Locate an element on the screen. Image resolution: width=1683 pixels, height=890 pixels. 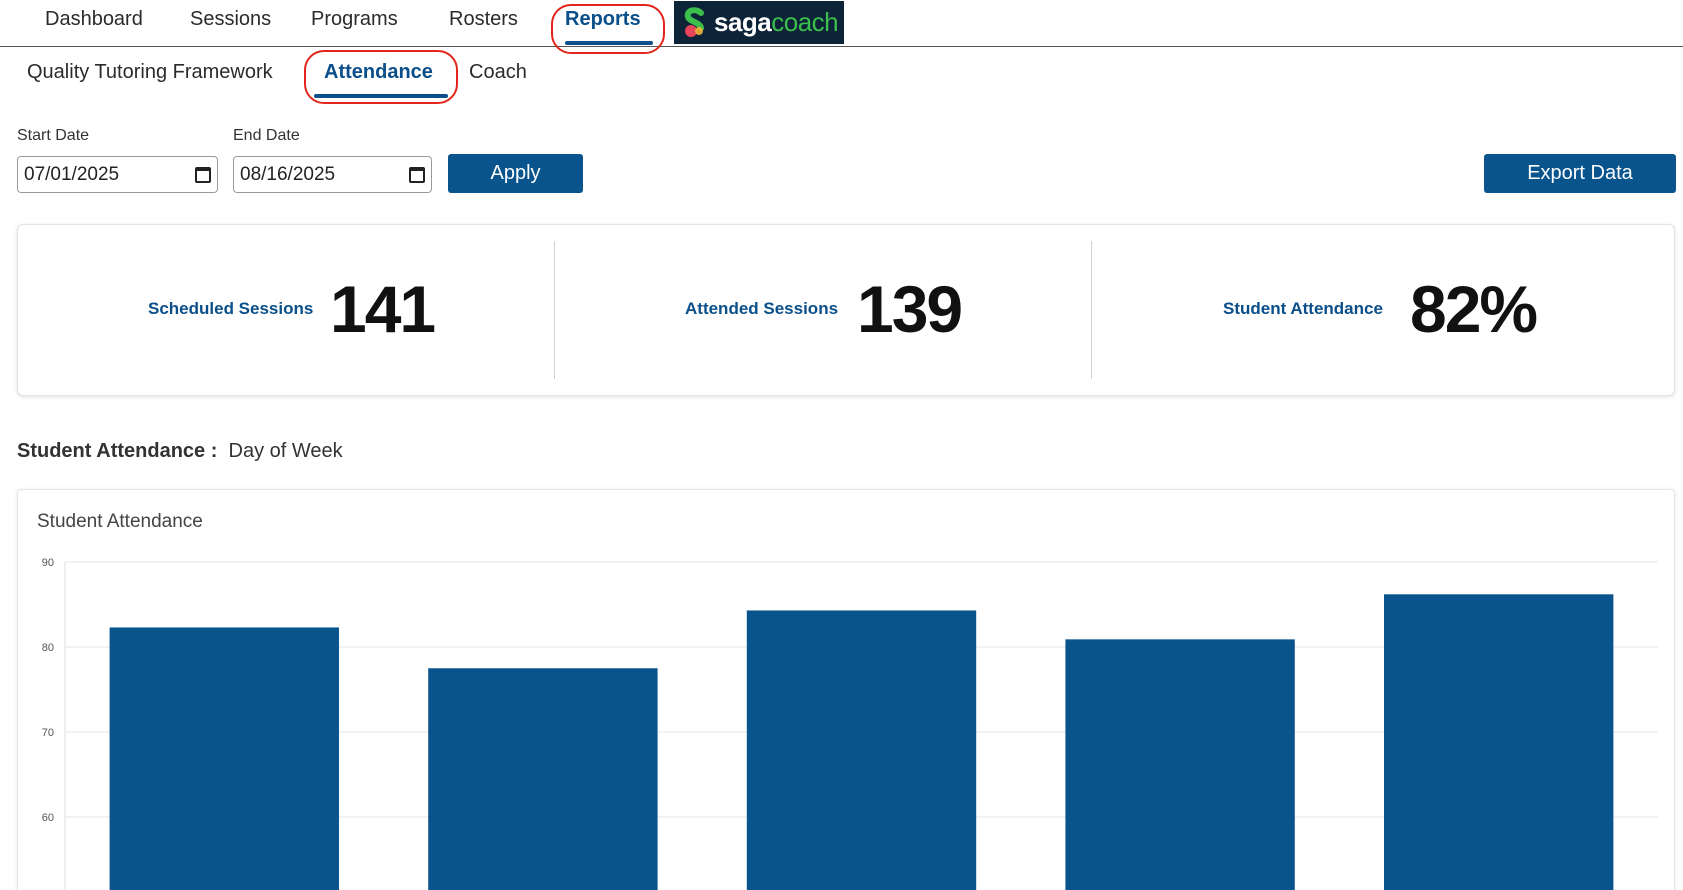
start-date-input: 07/01/2025 is located at coordinates (117, 174).